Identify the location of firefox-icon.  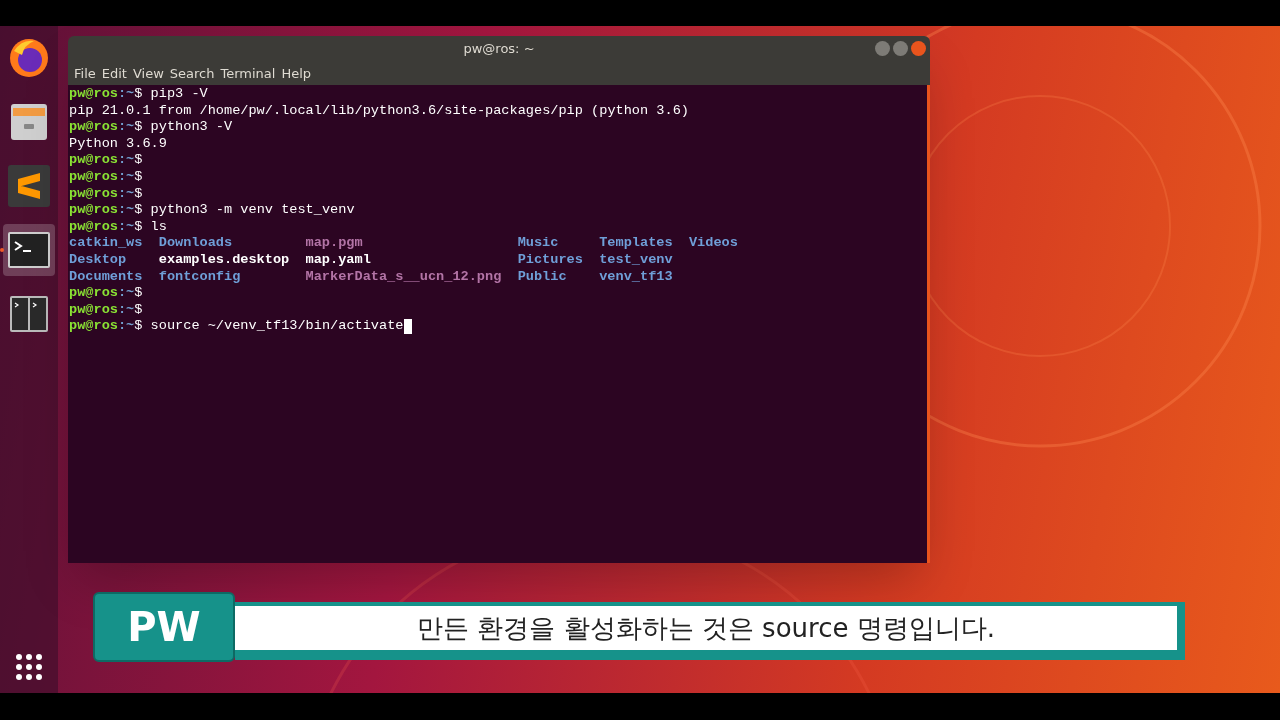
(29, 58).